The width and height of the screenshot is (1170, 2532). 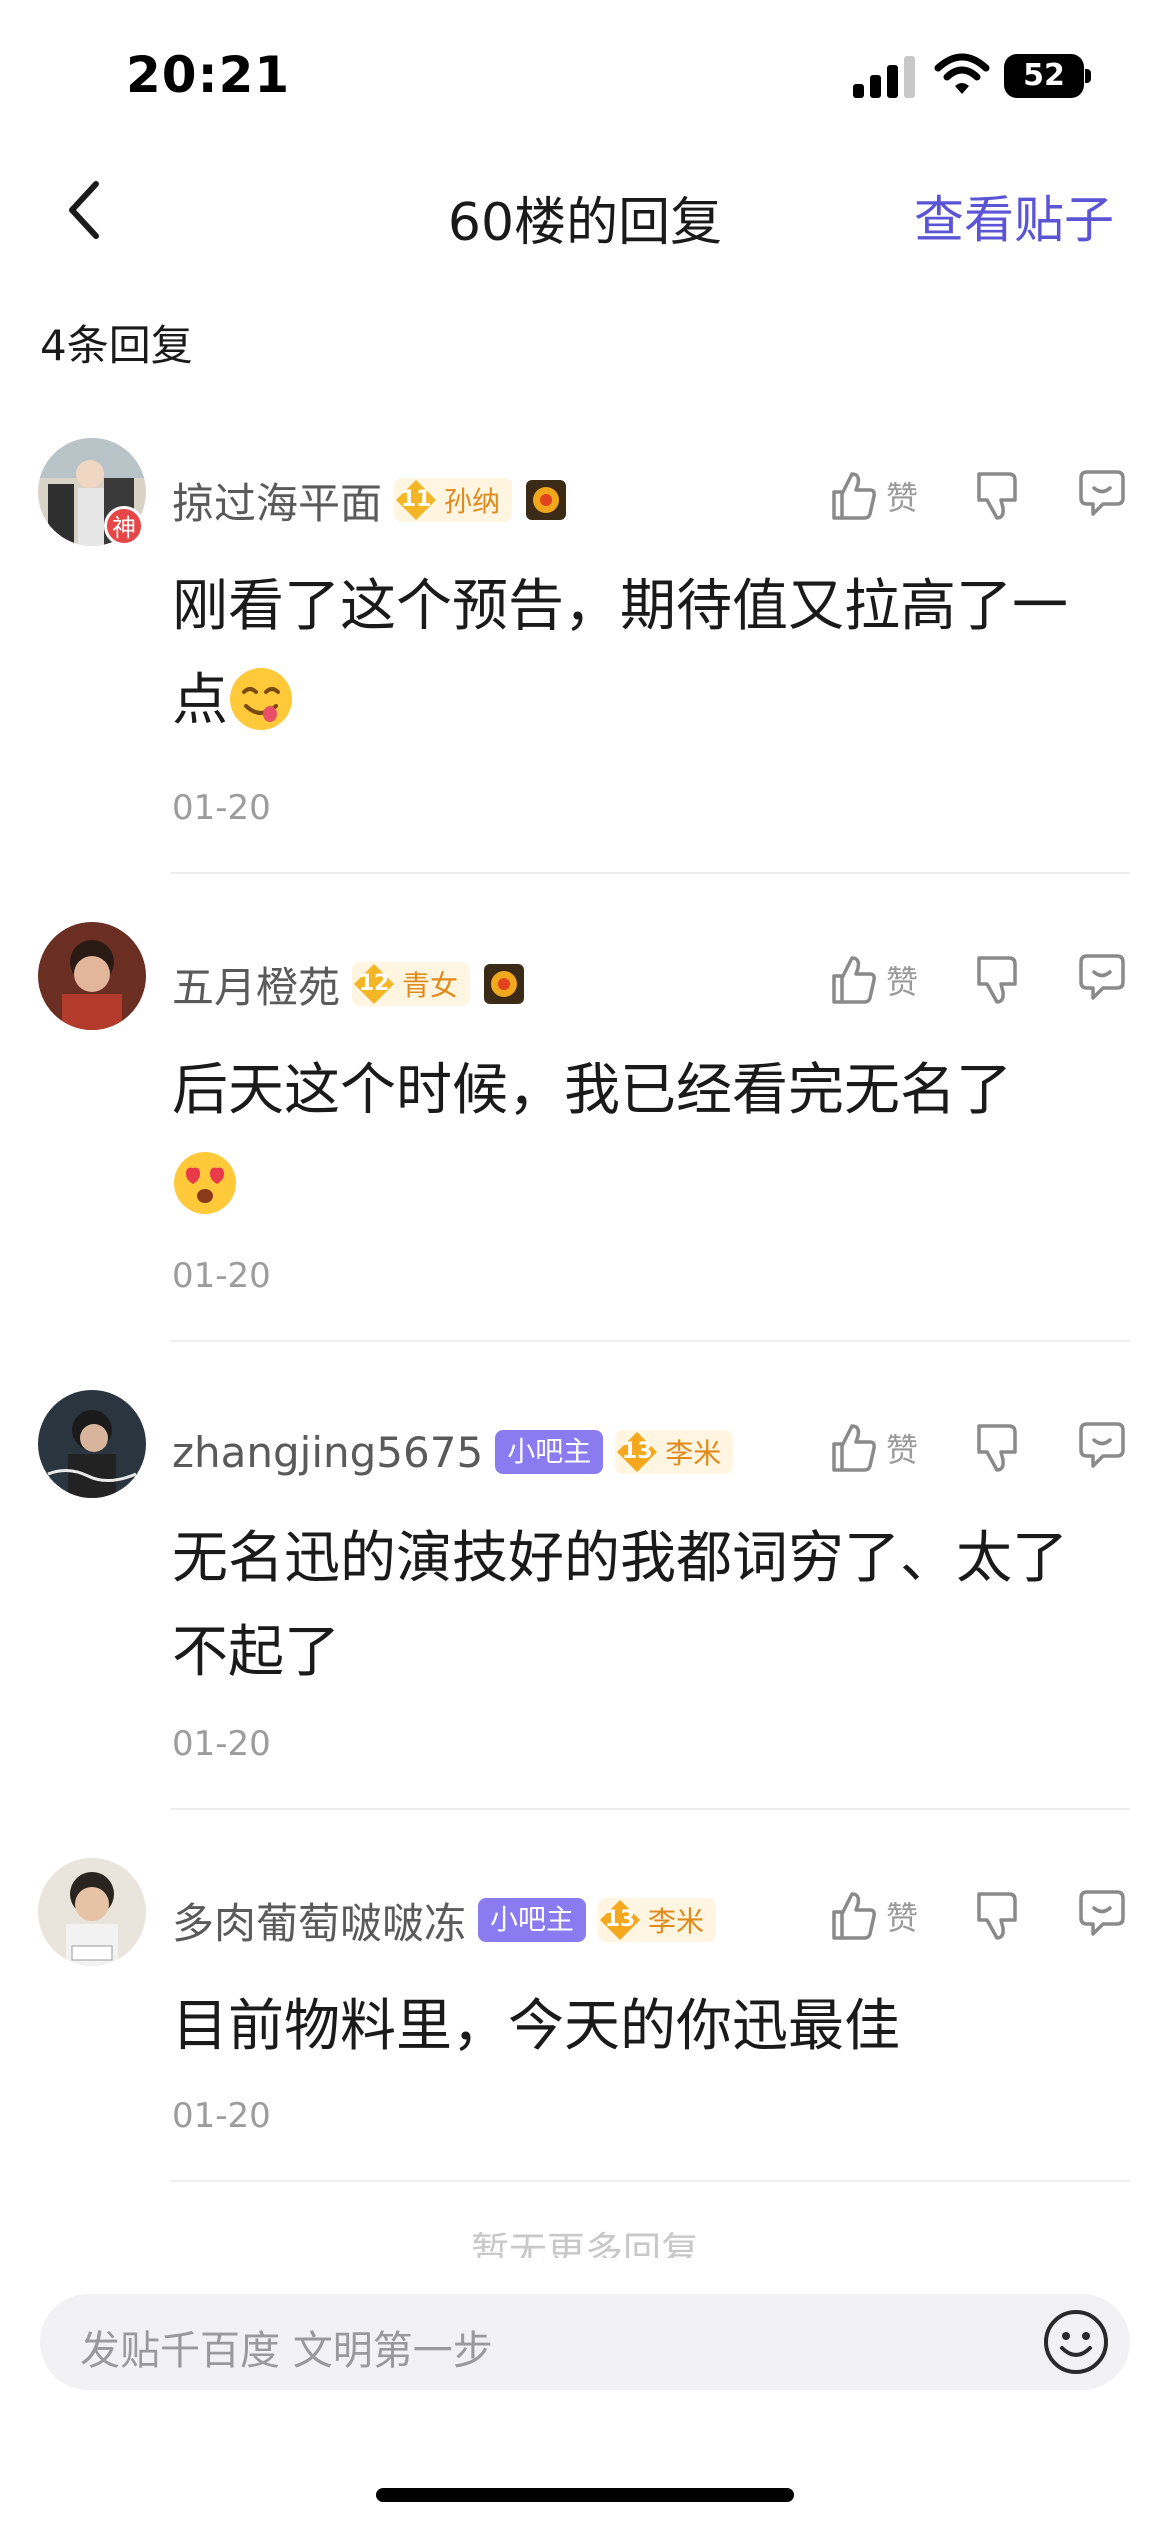 What do you see at coordinates (349, 984) in the screenshot?
I see `user-row: 五月橙苑 12 青女` at bounding box center [349, 984].